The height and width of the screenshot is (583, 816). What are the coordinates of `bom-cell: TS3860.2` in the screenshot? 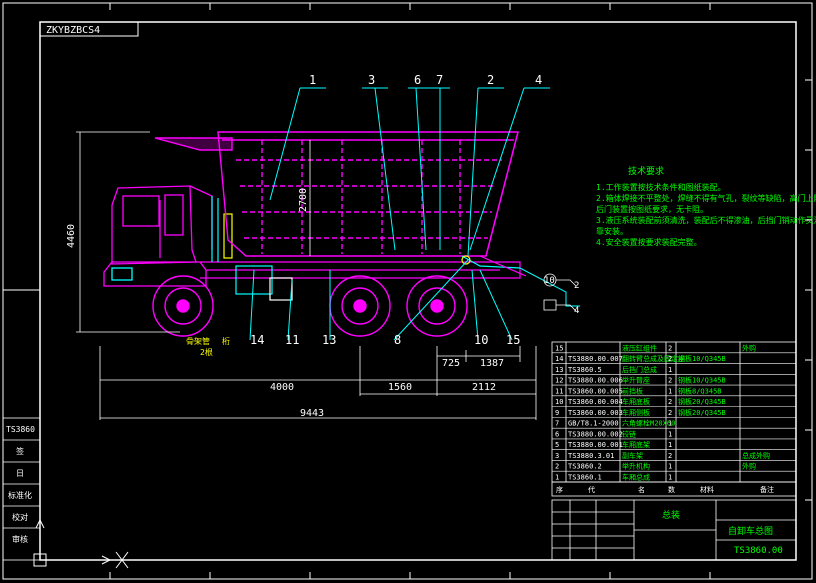 It's located at (585, 467).